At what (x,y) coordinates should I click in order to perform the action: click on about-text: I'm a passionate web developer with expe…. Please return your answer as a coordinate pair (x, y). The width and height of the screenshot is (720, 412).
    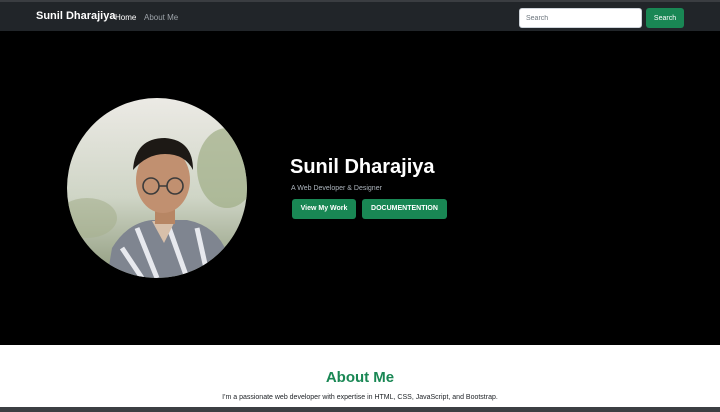
    Looking at the image, I should click on (360, 397).